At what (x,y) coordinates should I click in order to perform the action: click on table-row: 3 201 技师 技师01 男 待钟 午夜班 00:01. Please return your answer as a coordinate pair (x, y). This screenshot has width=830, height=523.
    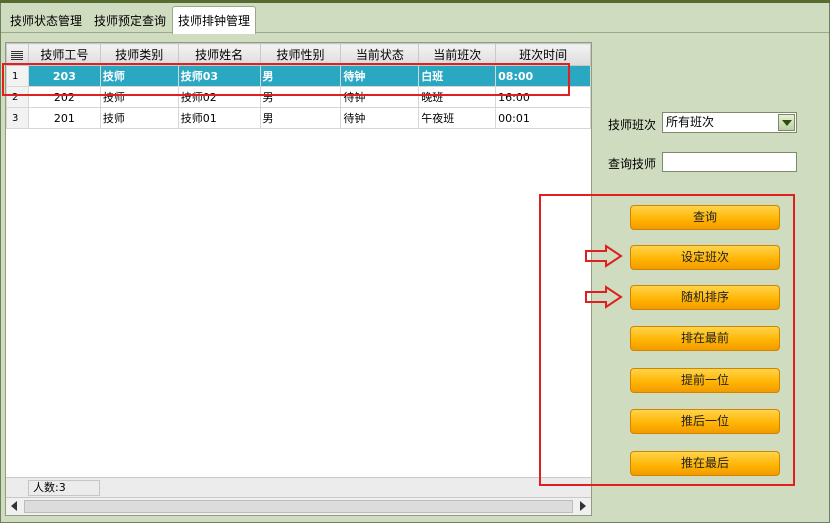
    Looking at the image, I should click on (298, 118).